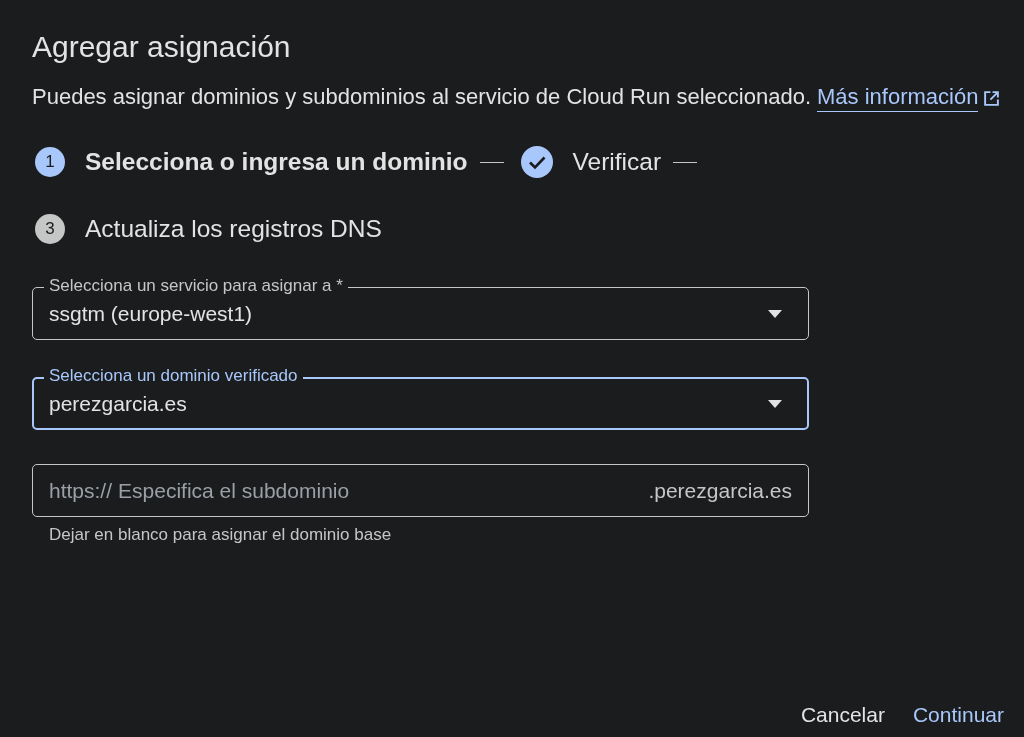 Image resolution: width=1024 pixels, height=737 pixels. I want to click on continue-button: Continuar, so click(958, 715).